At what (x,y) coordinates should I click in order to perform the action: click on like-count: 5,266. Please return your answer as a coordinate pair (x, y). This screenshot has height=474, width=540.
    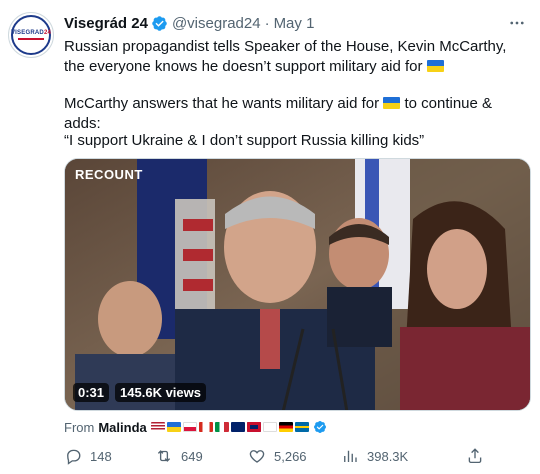
    Looking at the image, I should click on (290, 456).